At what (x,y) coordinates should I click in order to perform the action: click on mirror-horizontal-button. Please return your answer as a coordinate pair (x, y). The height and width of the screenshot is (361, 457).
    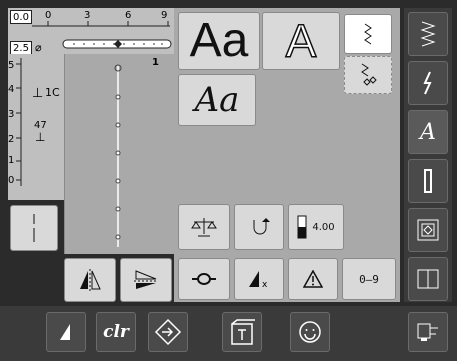
    Looking at the image, I should click on (146, 280).